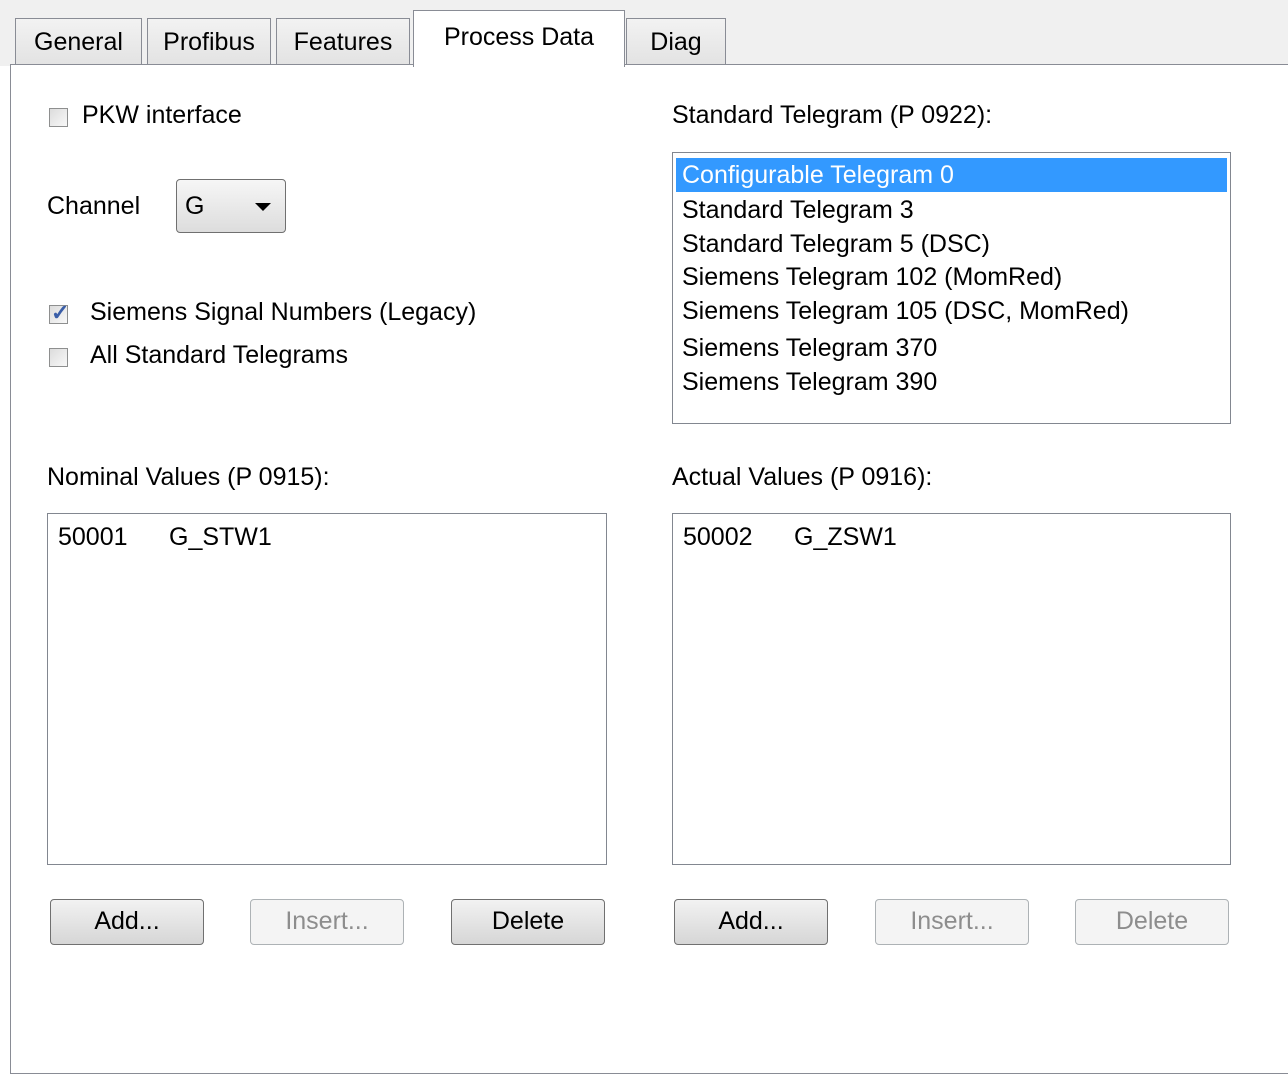 The image size is (1288, 1074). Describe the element at coordinates (905, 311) in the screenshot. I see `telegram-item: Siemens Telegram 105 (DSC, MomRed)` at that location.